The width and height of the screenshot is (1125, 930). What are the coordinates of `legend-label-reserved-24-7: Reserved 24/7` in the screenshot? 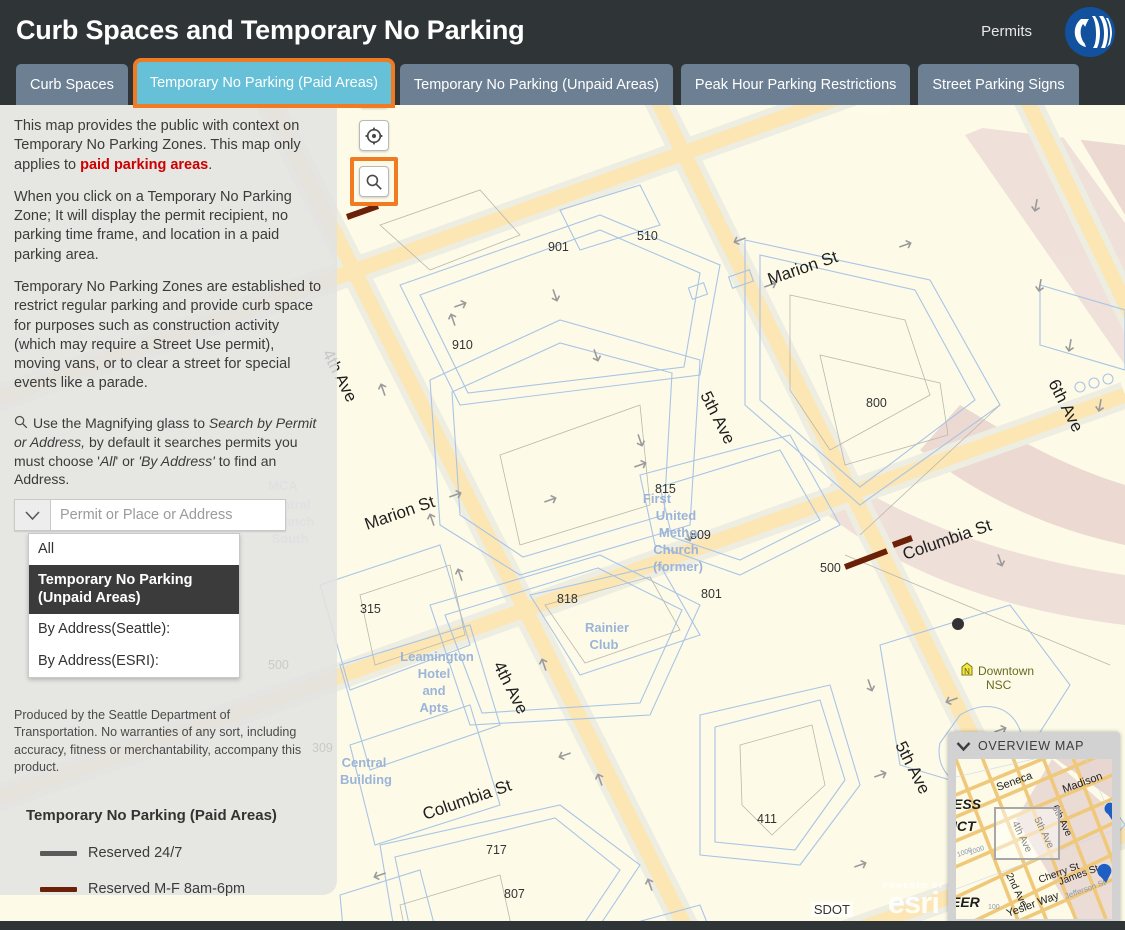 It's located at (135, 853).